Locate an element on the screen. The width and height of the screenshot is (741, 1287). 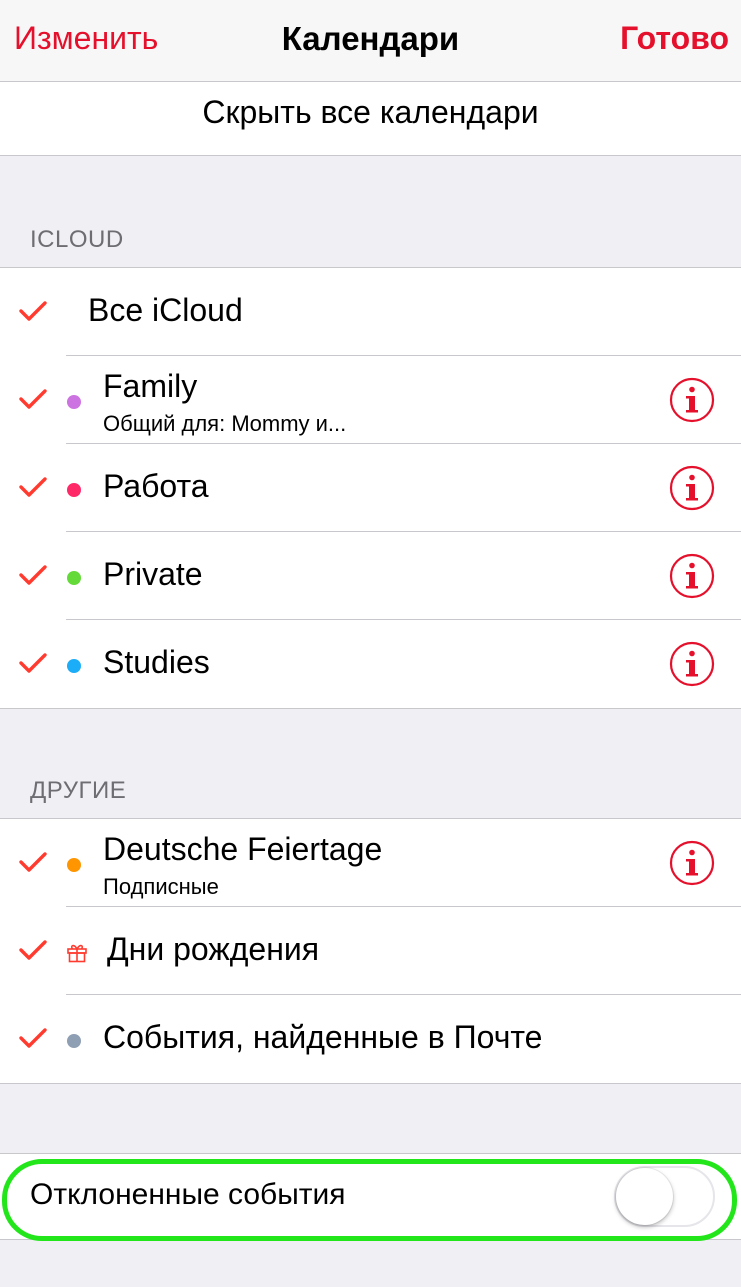
declined-events-label: Отклоненные события is located at coordinates (188, 1194).